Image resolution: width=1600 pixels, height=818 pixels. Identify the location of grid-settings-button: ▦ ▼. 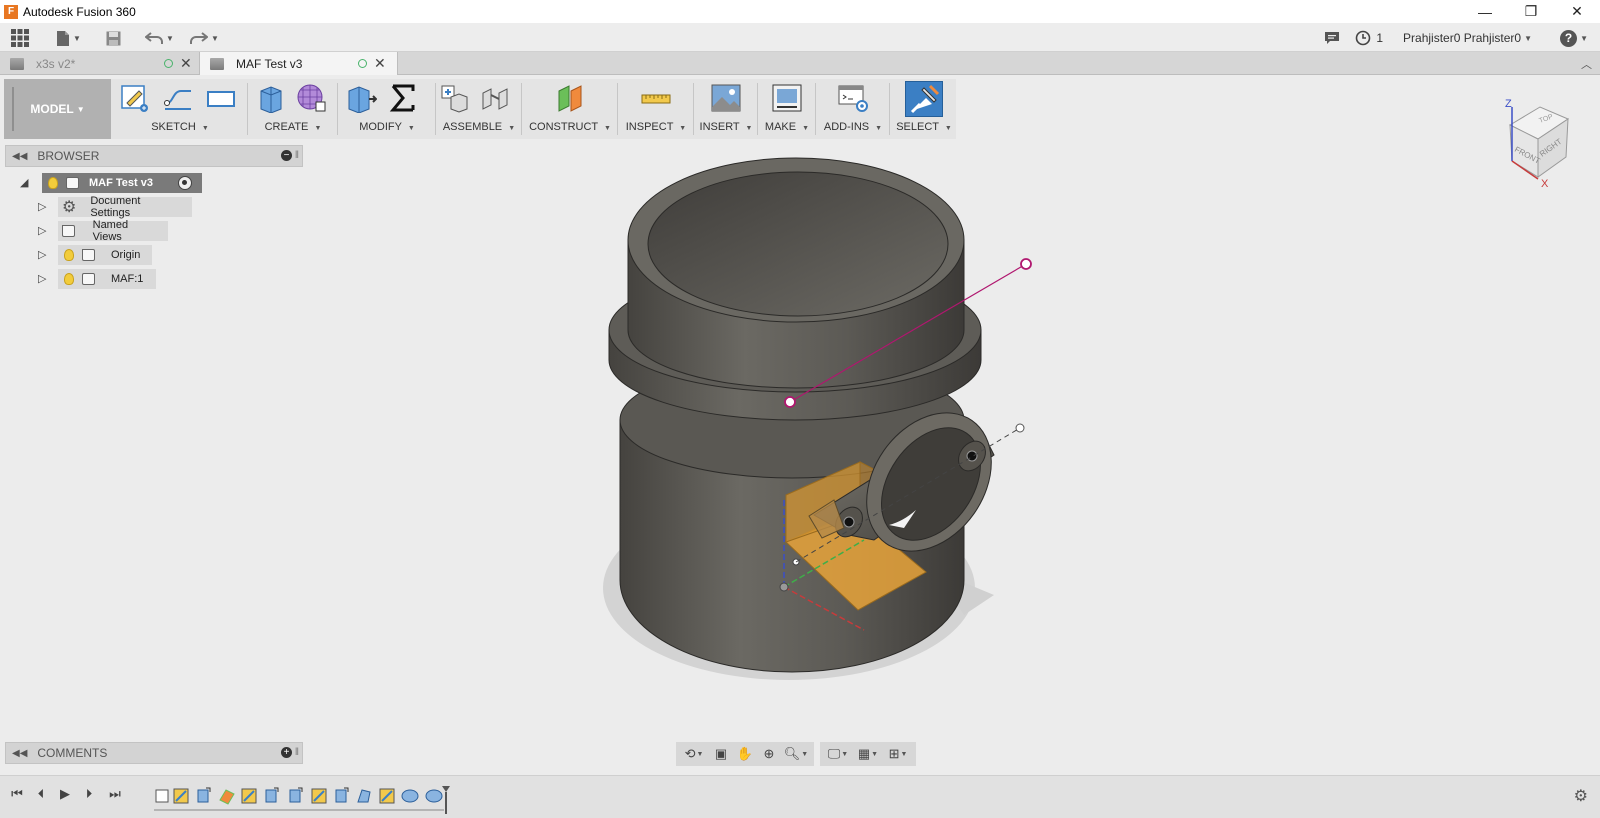
(868, 754).